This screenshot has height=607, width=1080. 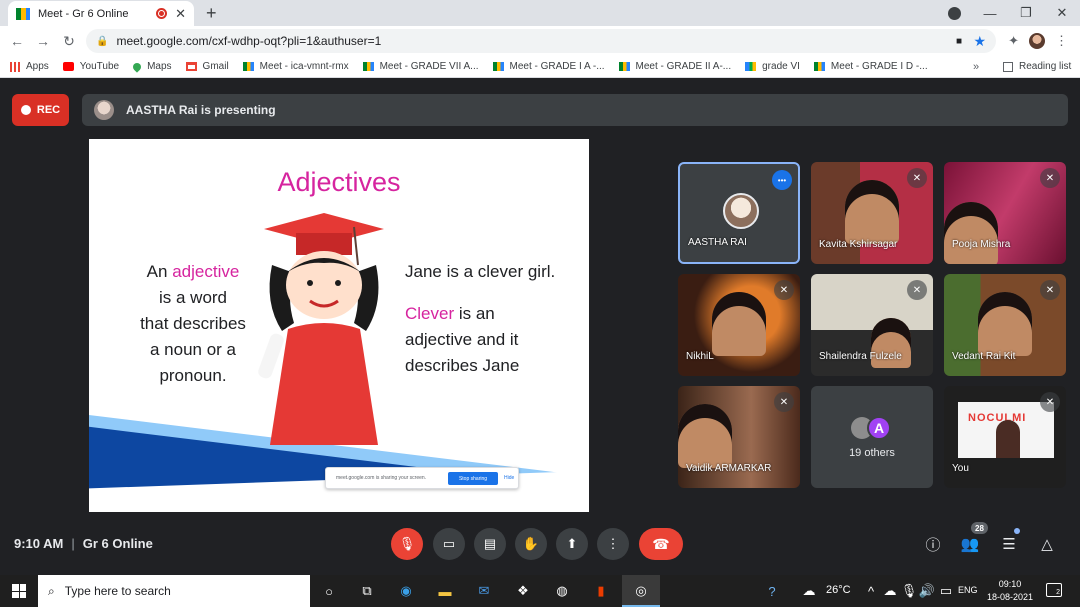 I want to click on participant-tile: ✕ Vedant Rai Kit, so click(x=1005, y=325).